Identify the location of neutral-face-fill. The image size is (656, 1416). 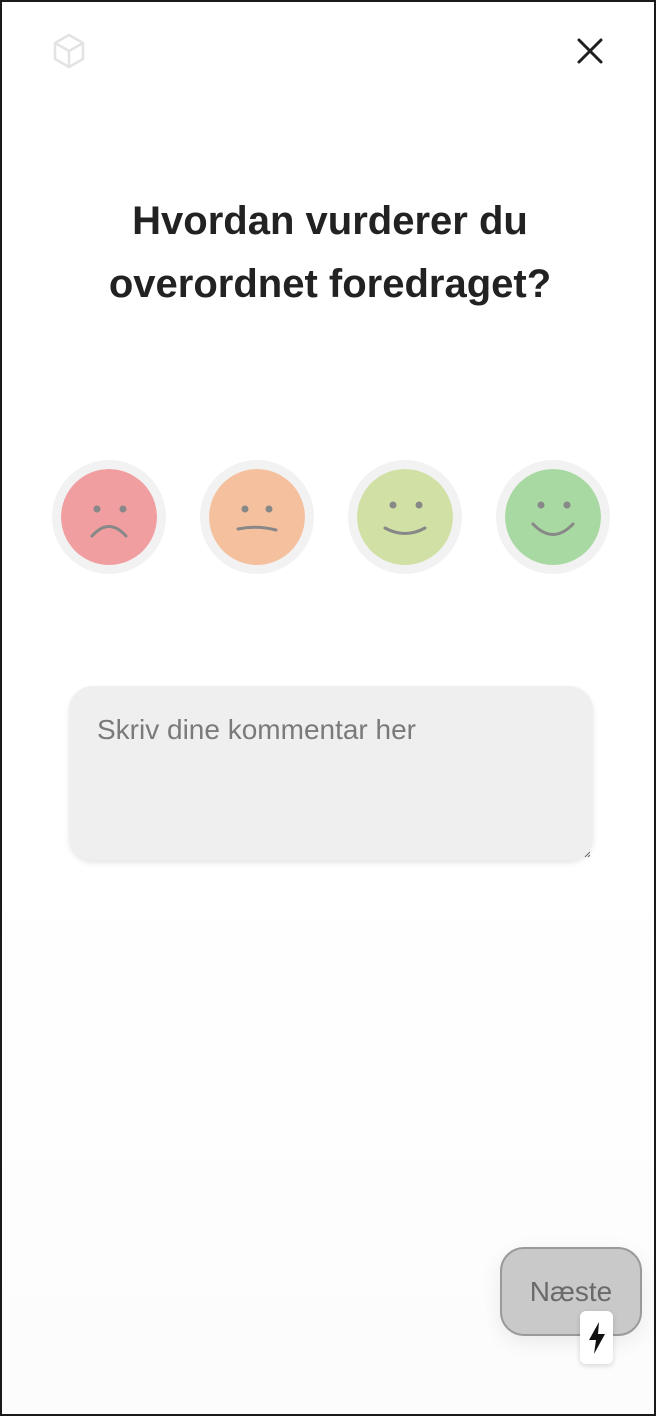
(257, 517).